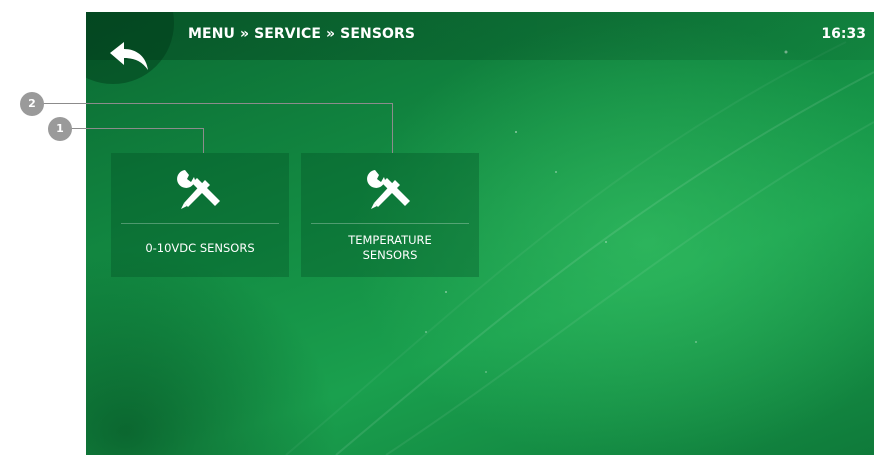 This screenshot has height=455, width=874. What do you see at coordinates (200, 248) in the screenshot?
I see `tile-label: 0-10VDC SENSORS` at bounding box center [200, 248].